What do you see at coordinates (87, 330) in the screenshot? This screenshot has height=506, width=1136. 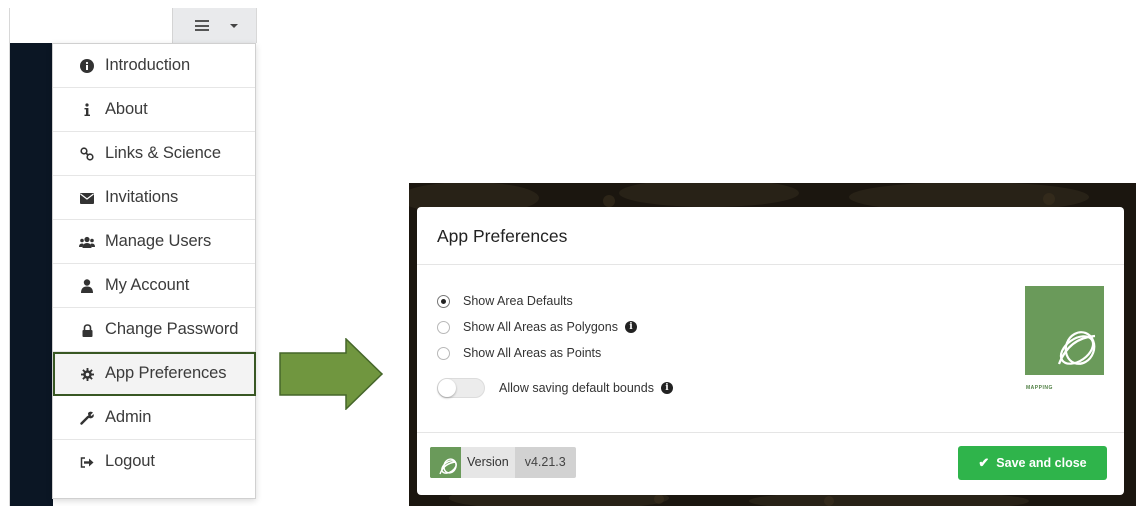 I see `lock-icon` at bounding box center [87, 330].